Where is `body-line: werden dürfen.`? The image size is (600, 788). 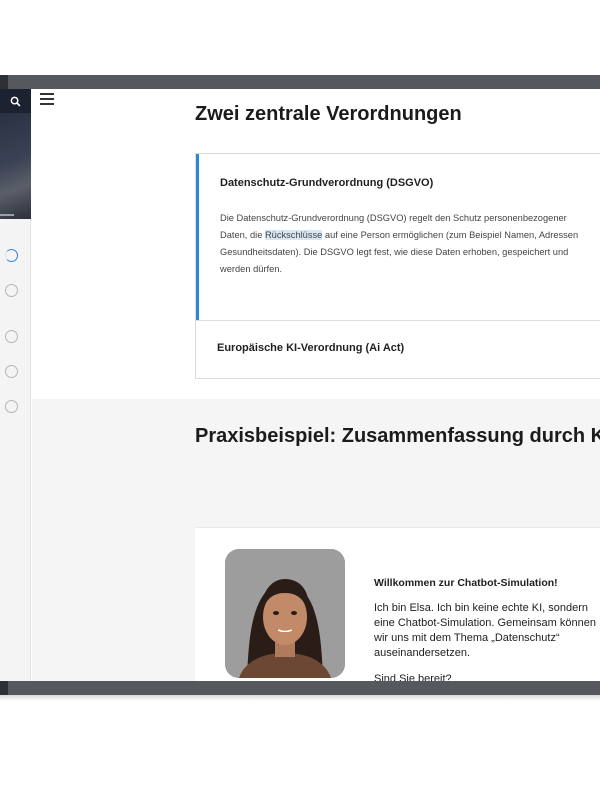
body-line: werden dürfen. is located at coordinates (251, 269).